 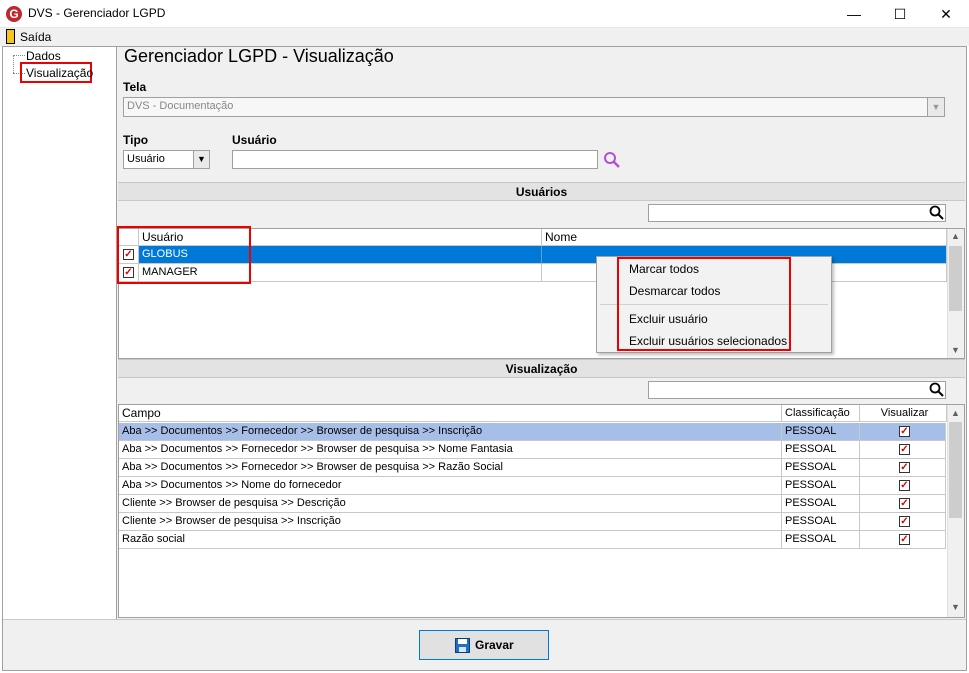 I want to click on maximize-button: ☐, so click(x=900, y=14).